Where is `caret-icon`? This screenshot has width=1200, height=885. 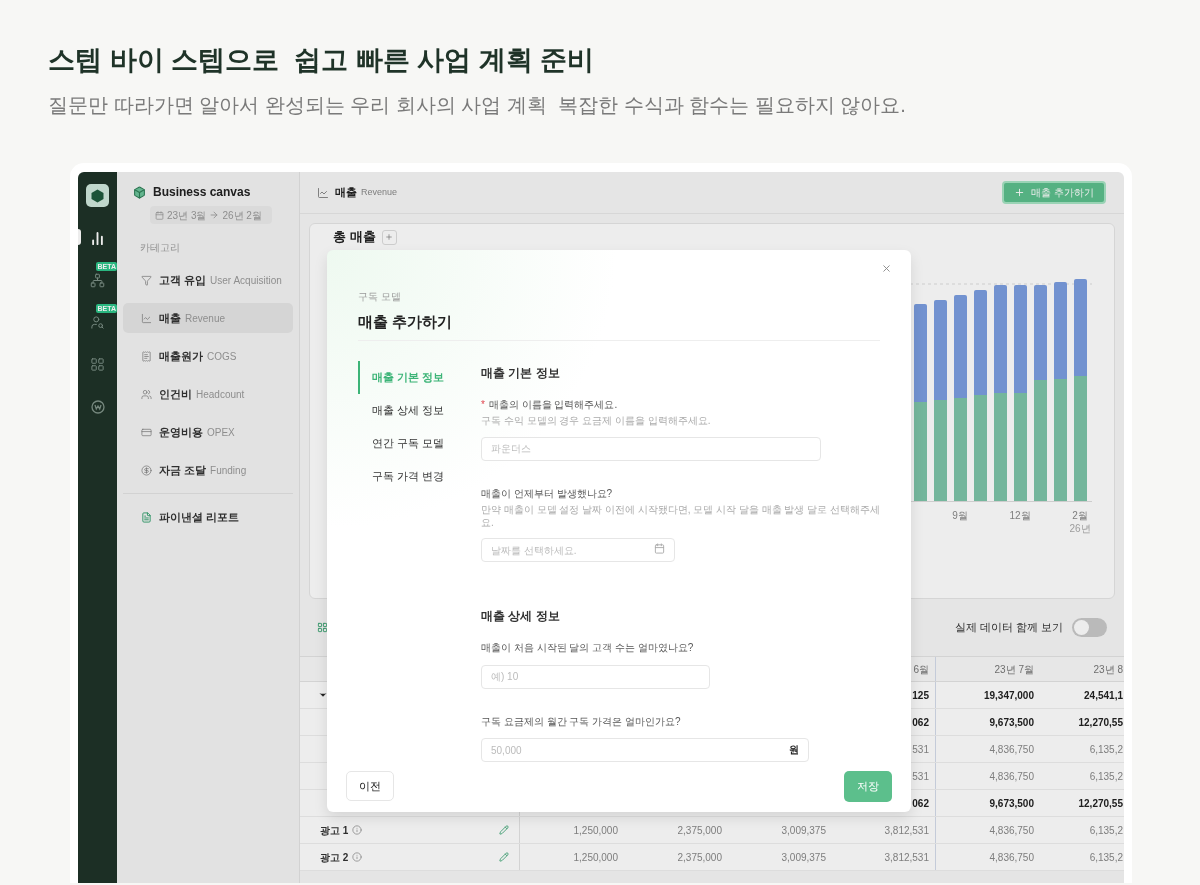
caret-icon is located at coordinates (323, 695).